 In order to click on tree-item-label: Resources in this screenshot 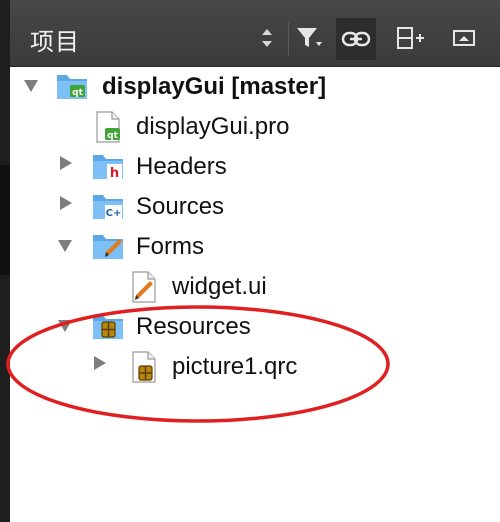, I will do `click(193, 326)`.